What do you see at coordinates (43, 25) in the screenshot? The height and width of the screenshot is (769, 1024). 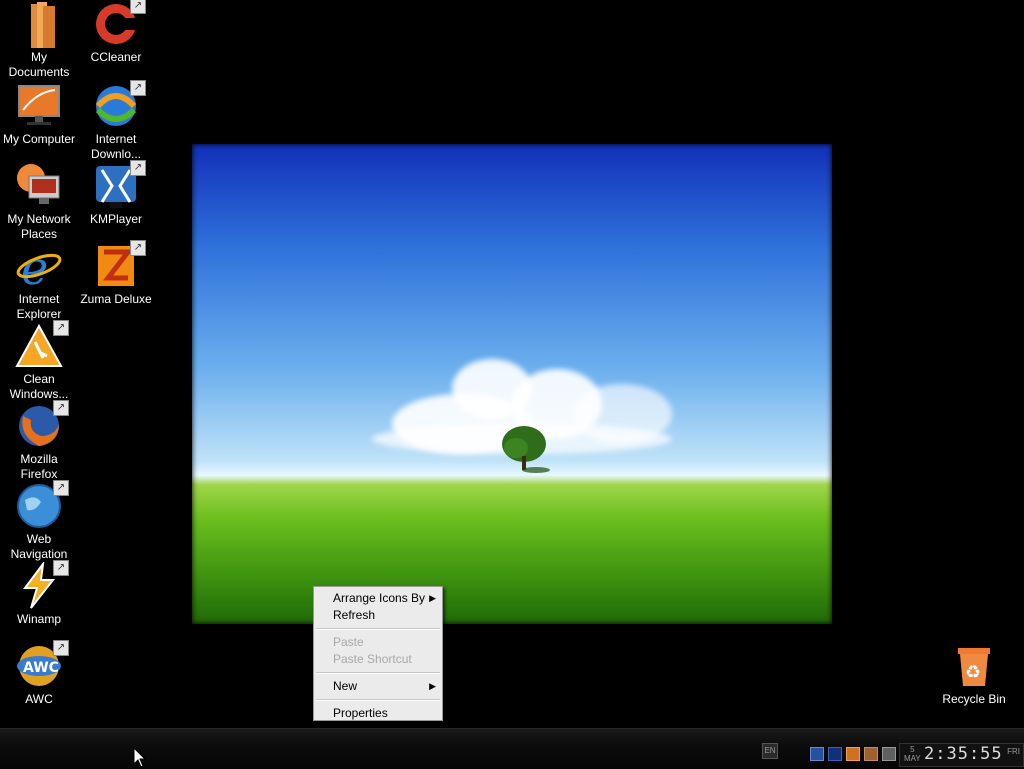 I see `folder-icon` at bounding box center [43, 25].